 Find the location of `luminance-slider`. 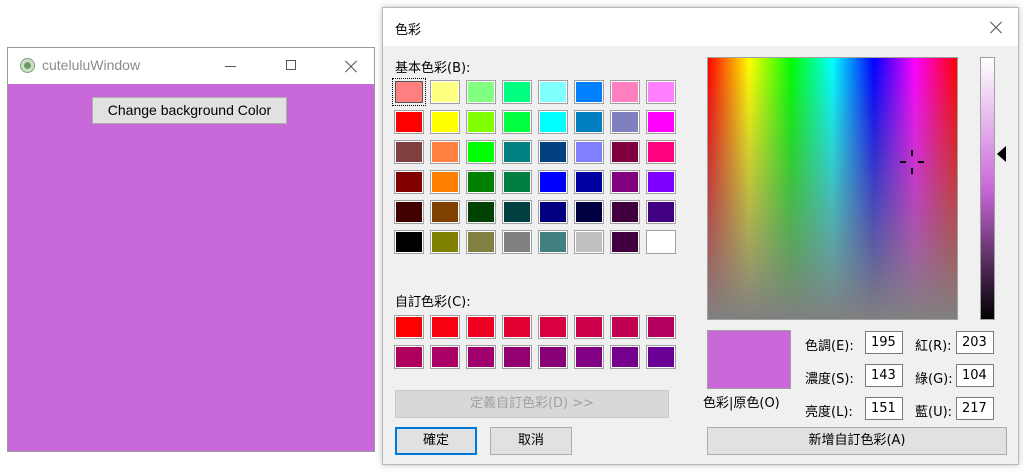

luminance-slider is located at coordinates (987, 188).